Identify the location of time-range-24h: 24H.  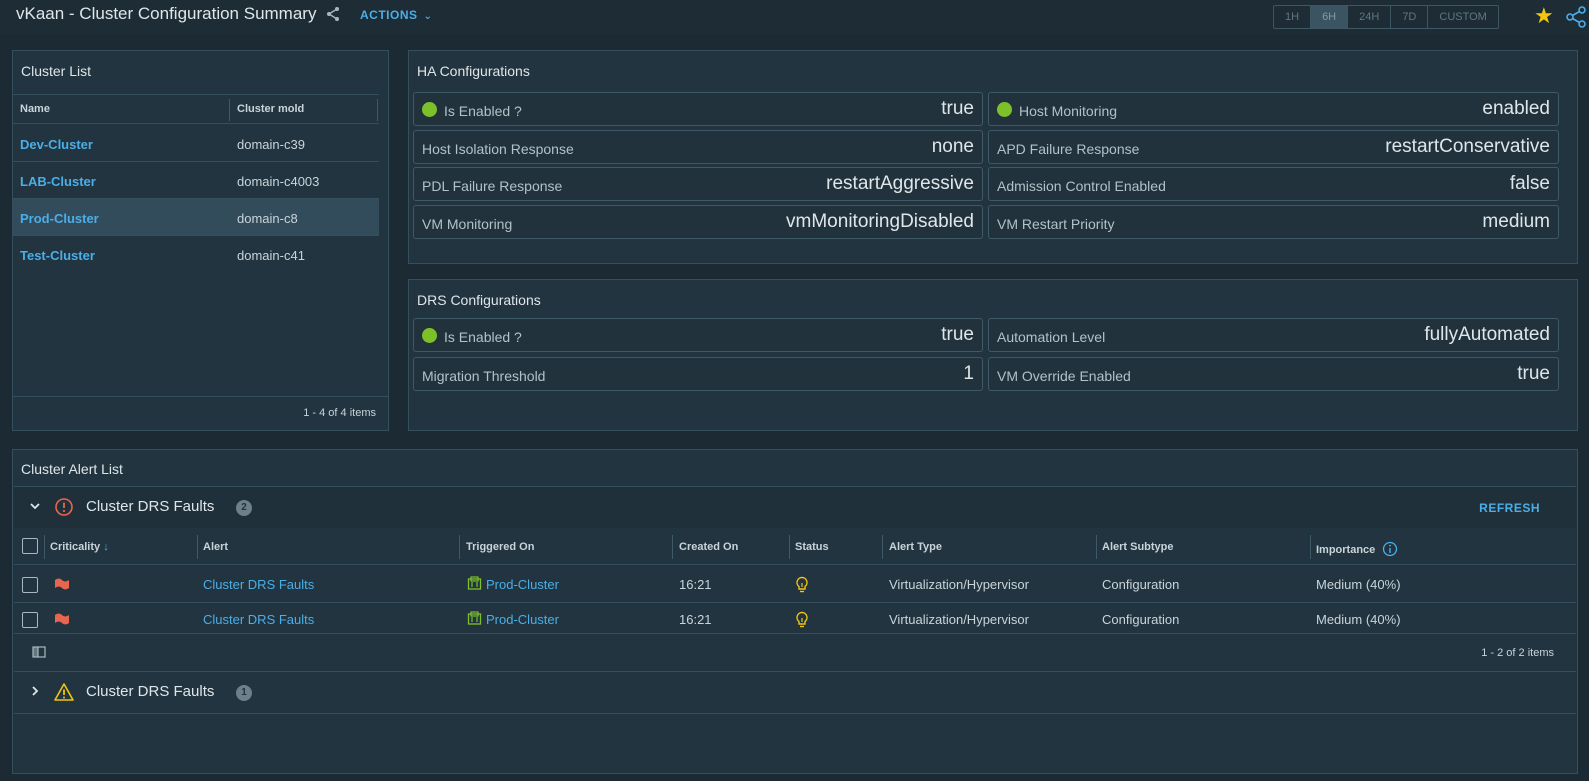
(1370, 17).